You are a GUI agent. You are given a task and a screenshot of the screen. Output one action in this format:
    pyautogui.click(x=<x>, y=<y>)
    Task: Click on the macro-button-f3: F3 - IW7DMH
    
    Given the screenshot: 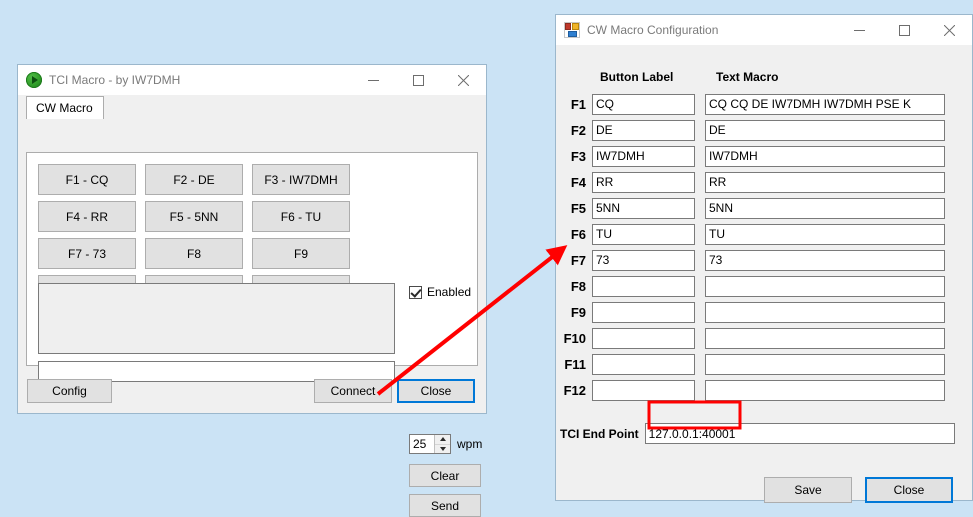 What is the action you would take?
    pyautogui.click(x=301, y=179)
    